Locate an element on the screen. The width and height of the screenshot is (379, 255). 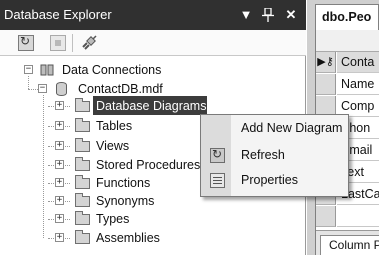
empty-cell is located at coordinates (358, 216).